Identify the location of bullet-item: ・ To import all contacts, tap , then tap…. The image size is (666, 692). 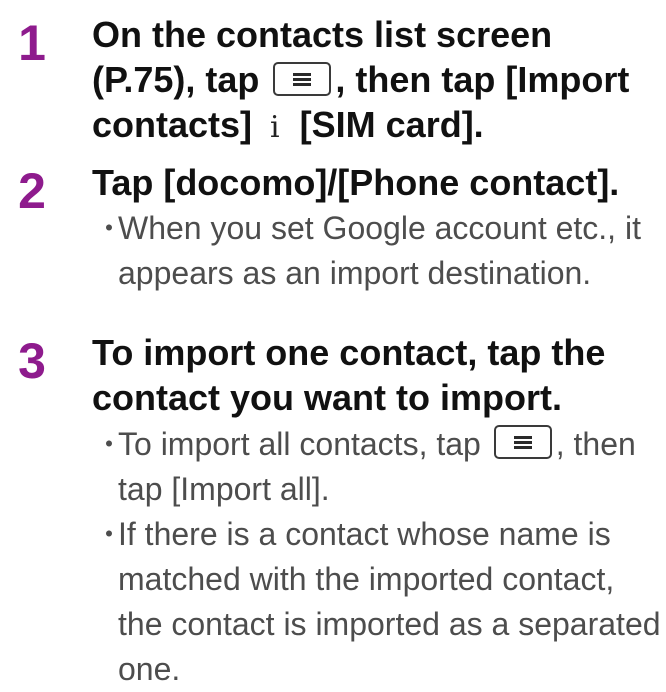
(377, 467).